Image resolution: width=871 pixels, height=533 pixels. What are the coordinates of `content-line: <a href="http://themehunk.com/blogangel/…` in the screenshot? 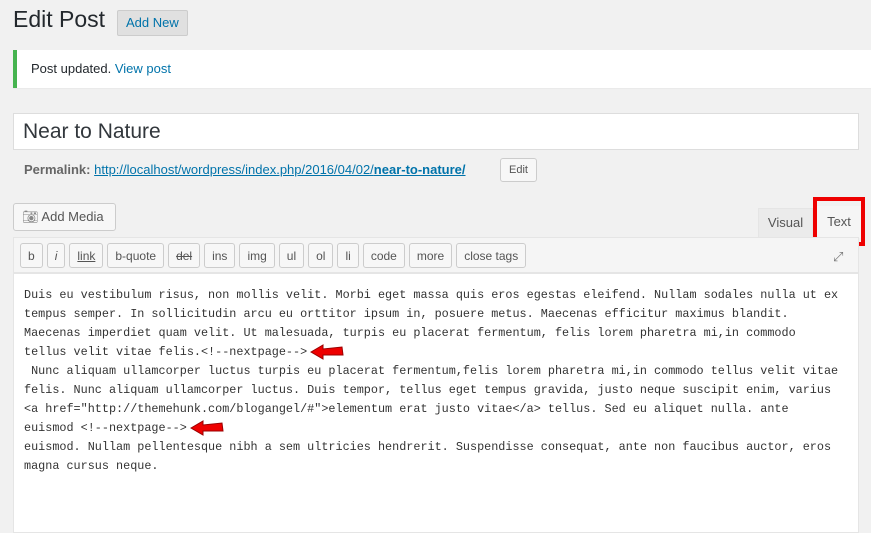 It's located at (406, 409).